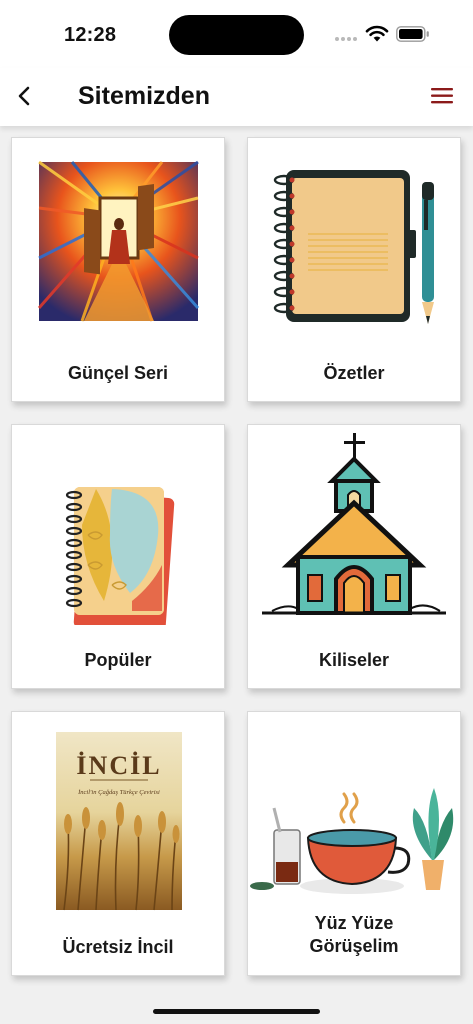 The height and width of the screenshot is (1024, 473). Describe the element at coordinates (118, 238) in the screenshot. I see `sunburst-doorway-figure-art` at that location.